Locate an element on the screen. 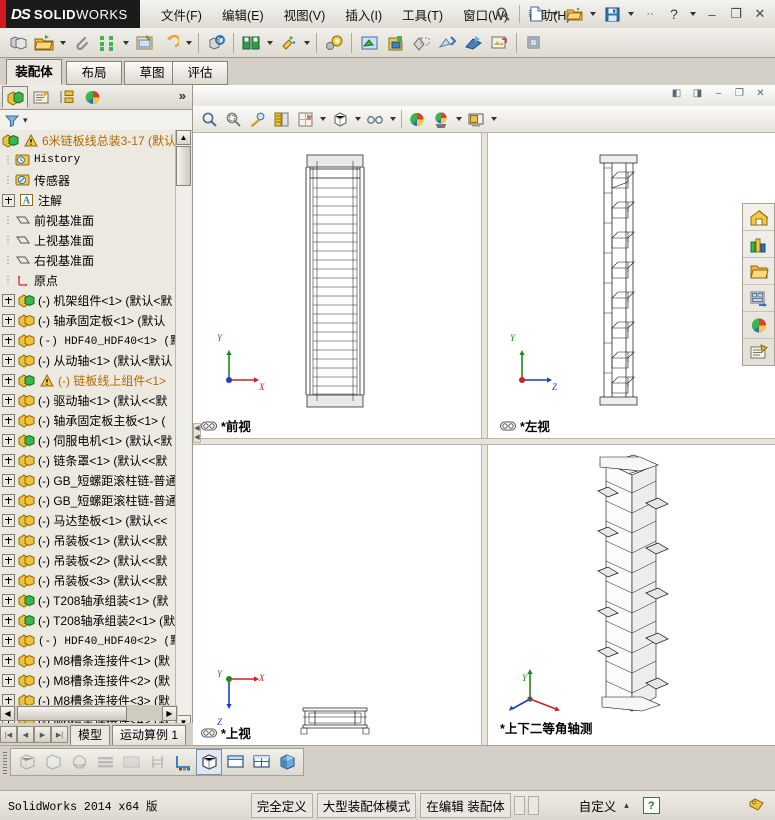 This screenshot has height=820, width=775. options-gear-icon is located at coordinates (334, 43).